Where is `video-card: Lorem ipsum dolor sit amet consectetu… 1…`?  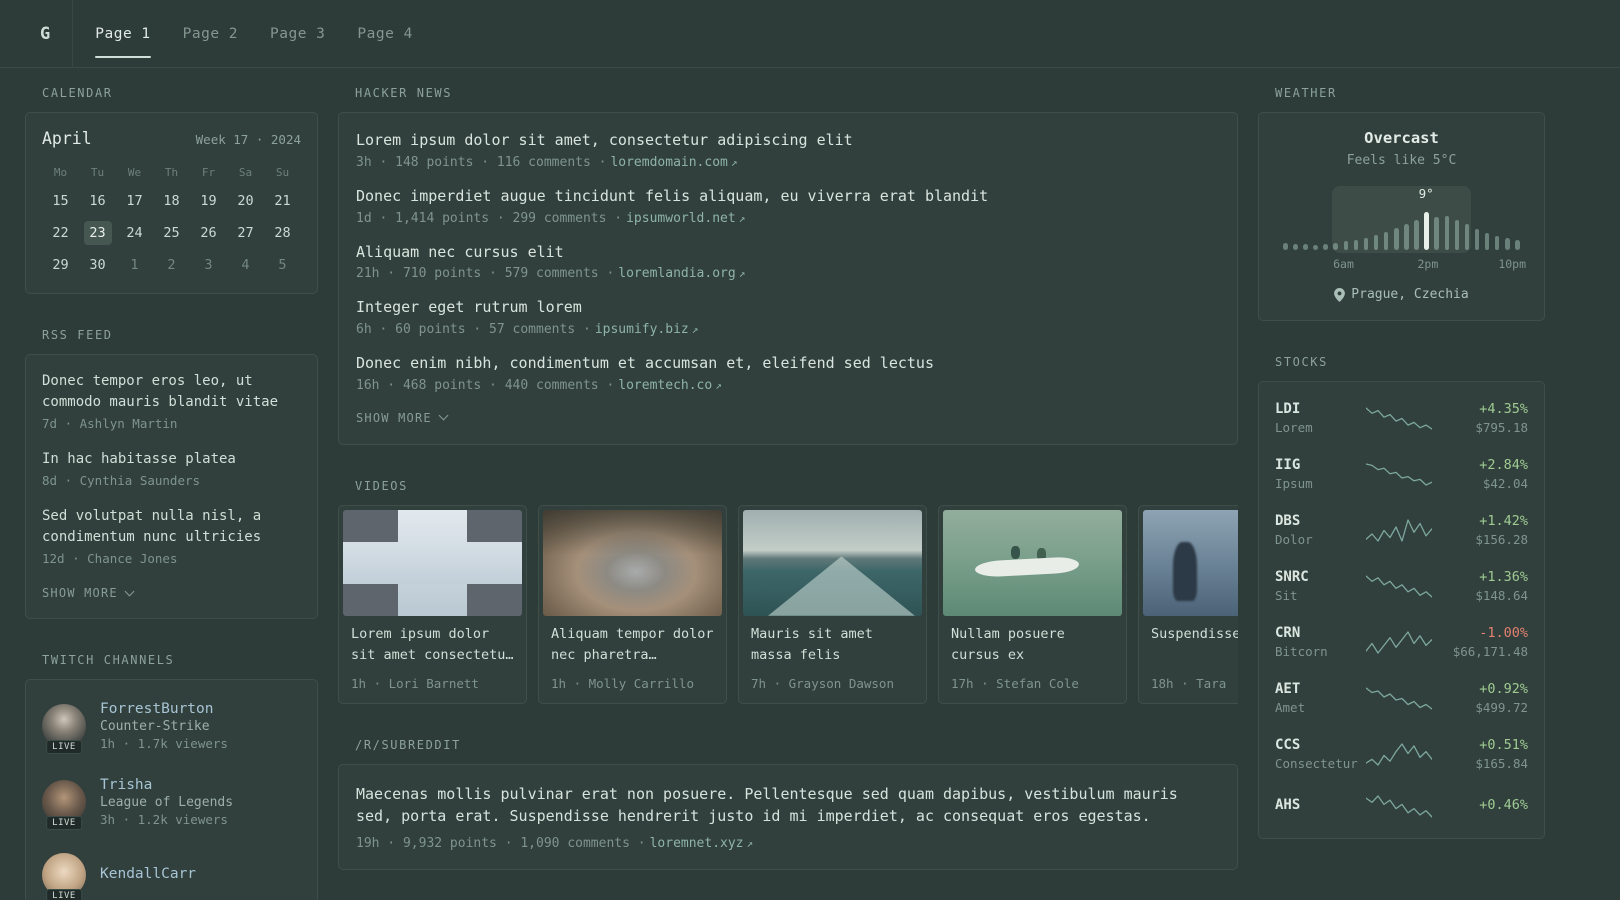 video-card: Lorem ipsum dolor sit amet consectetu… 1… is located at coordinates (432, 604).